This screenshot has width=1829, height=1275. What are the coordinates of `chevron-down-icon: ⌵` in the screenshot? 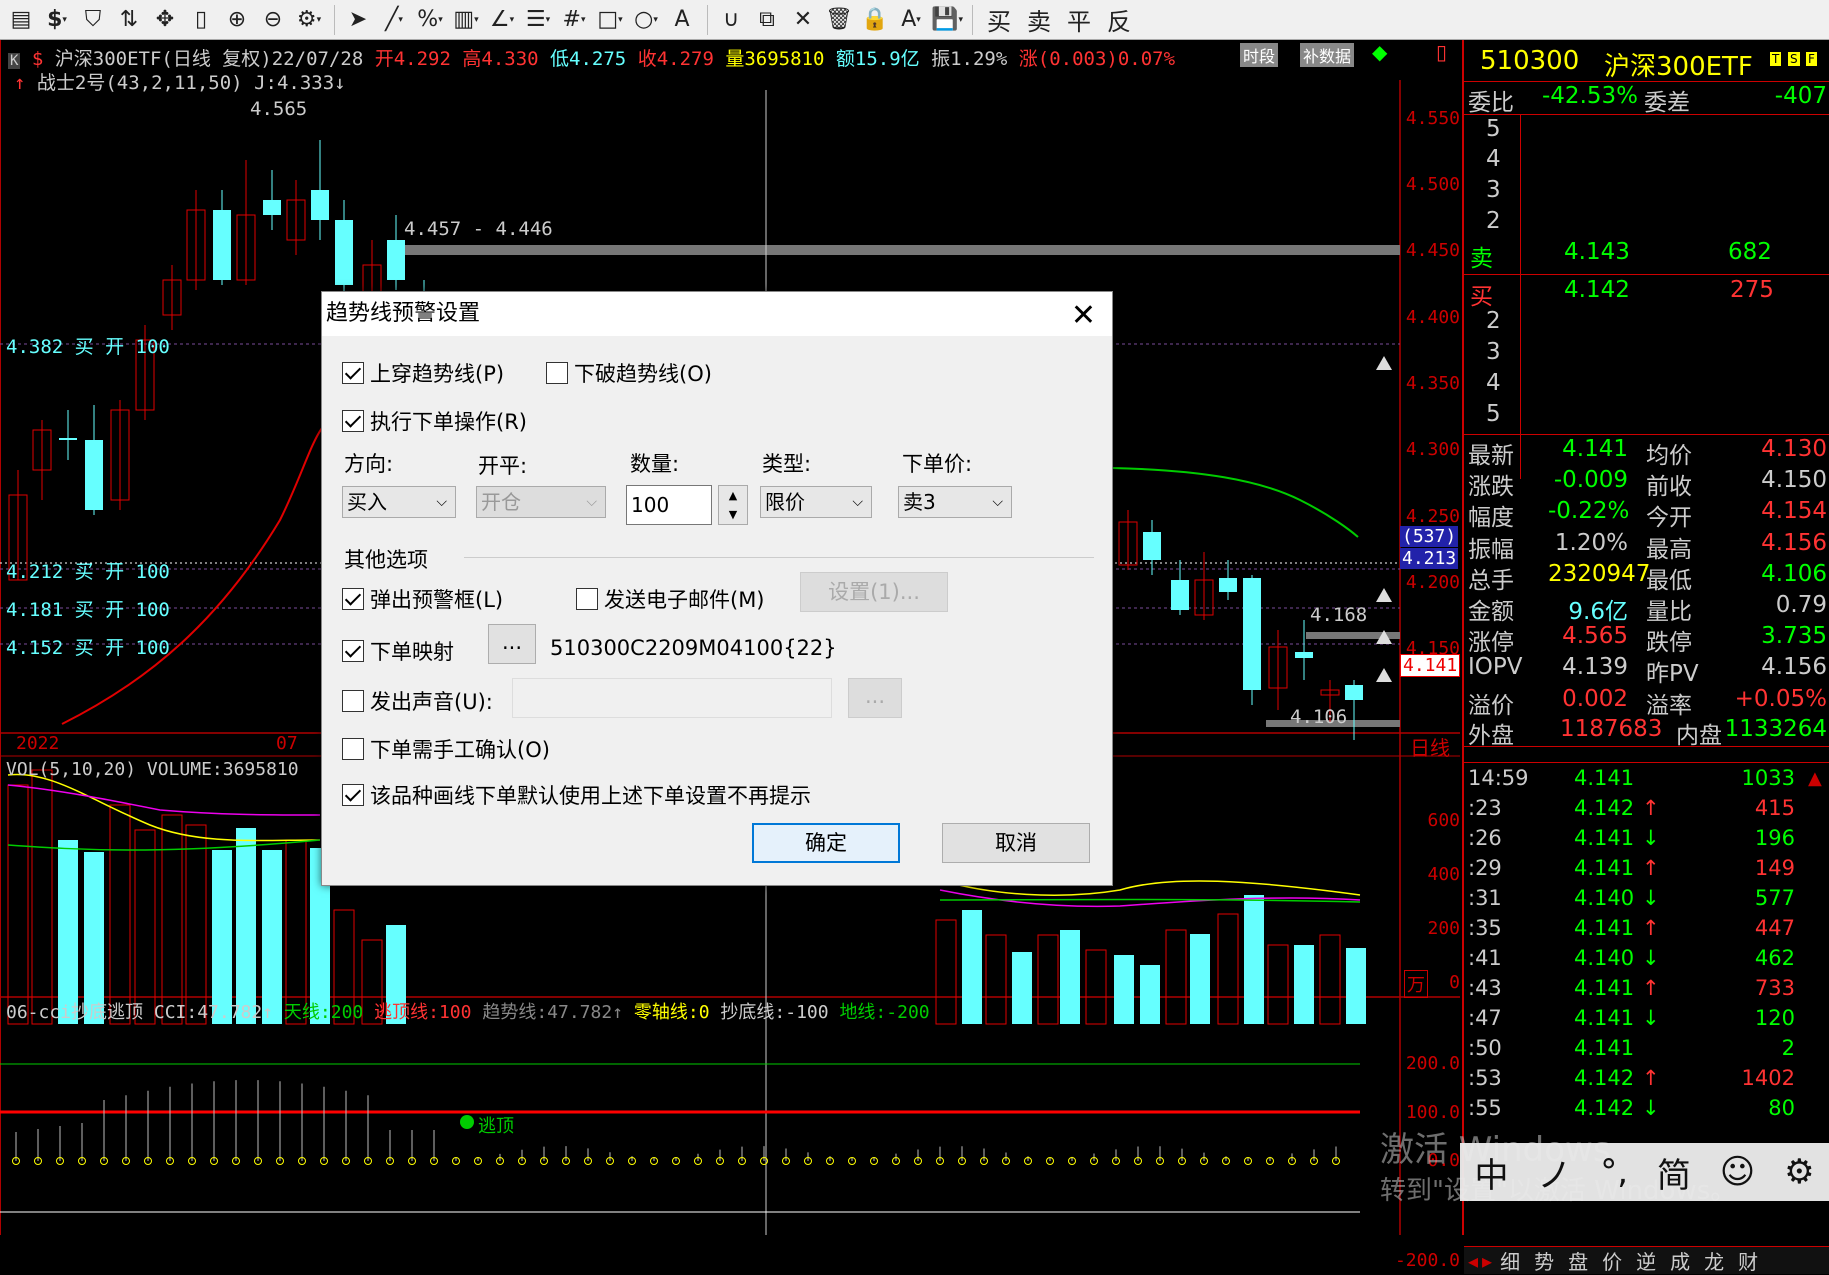 It's located at (857, 502).